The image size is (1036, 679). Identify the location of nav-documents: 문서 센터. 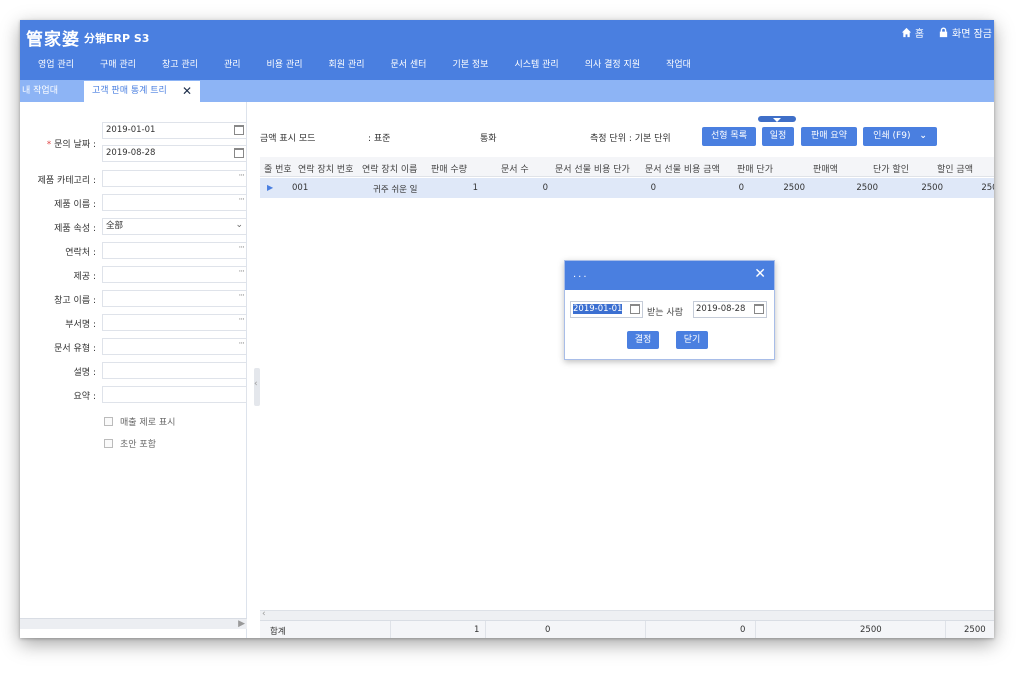
(406, 65).